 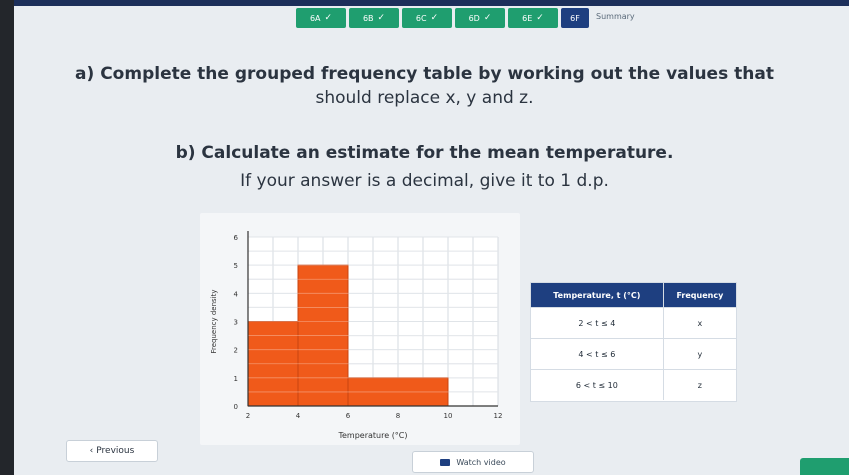 I want to click on progress-tab-6d: 6D ✓, so click(x=480, y=18).